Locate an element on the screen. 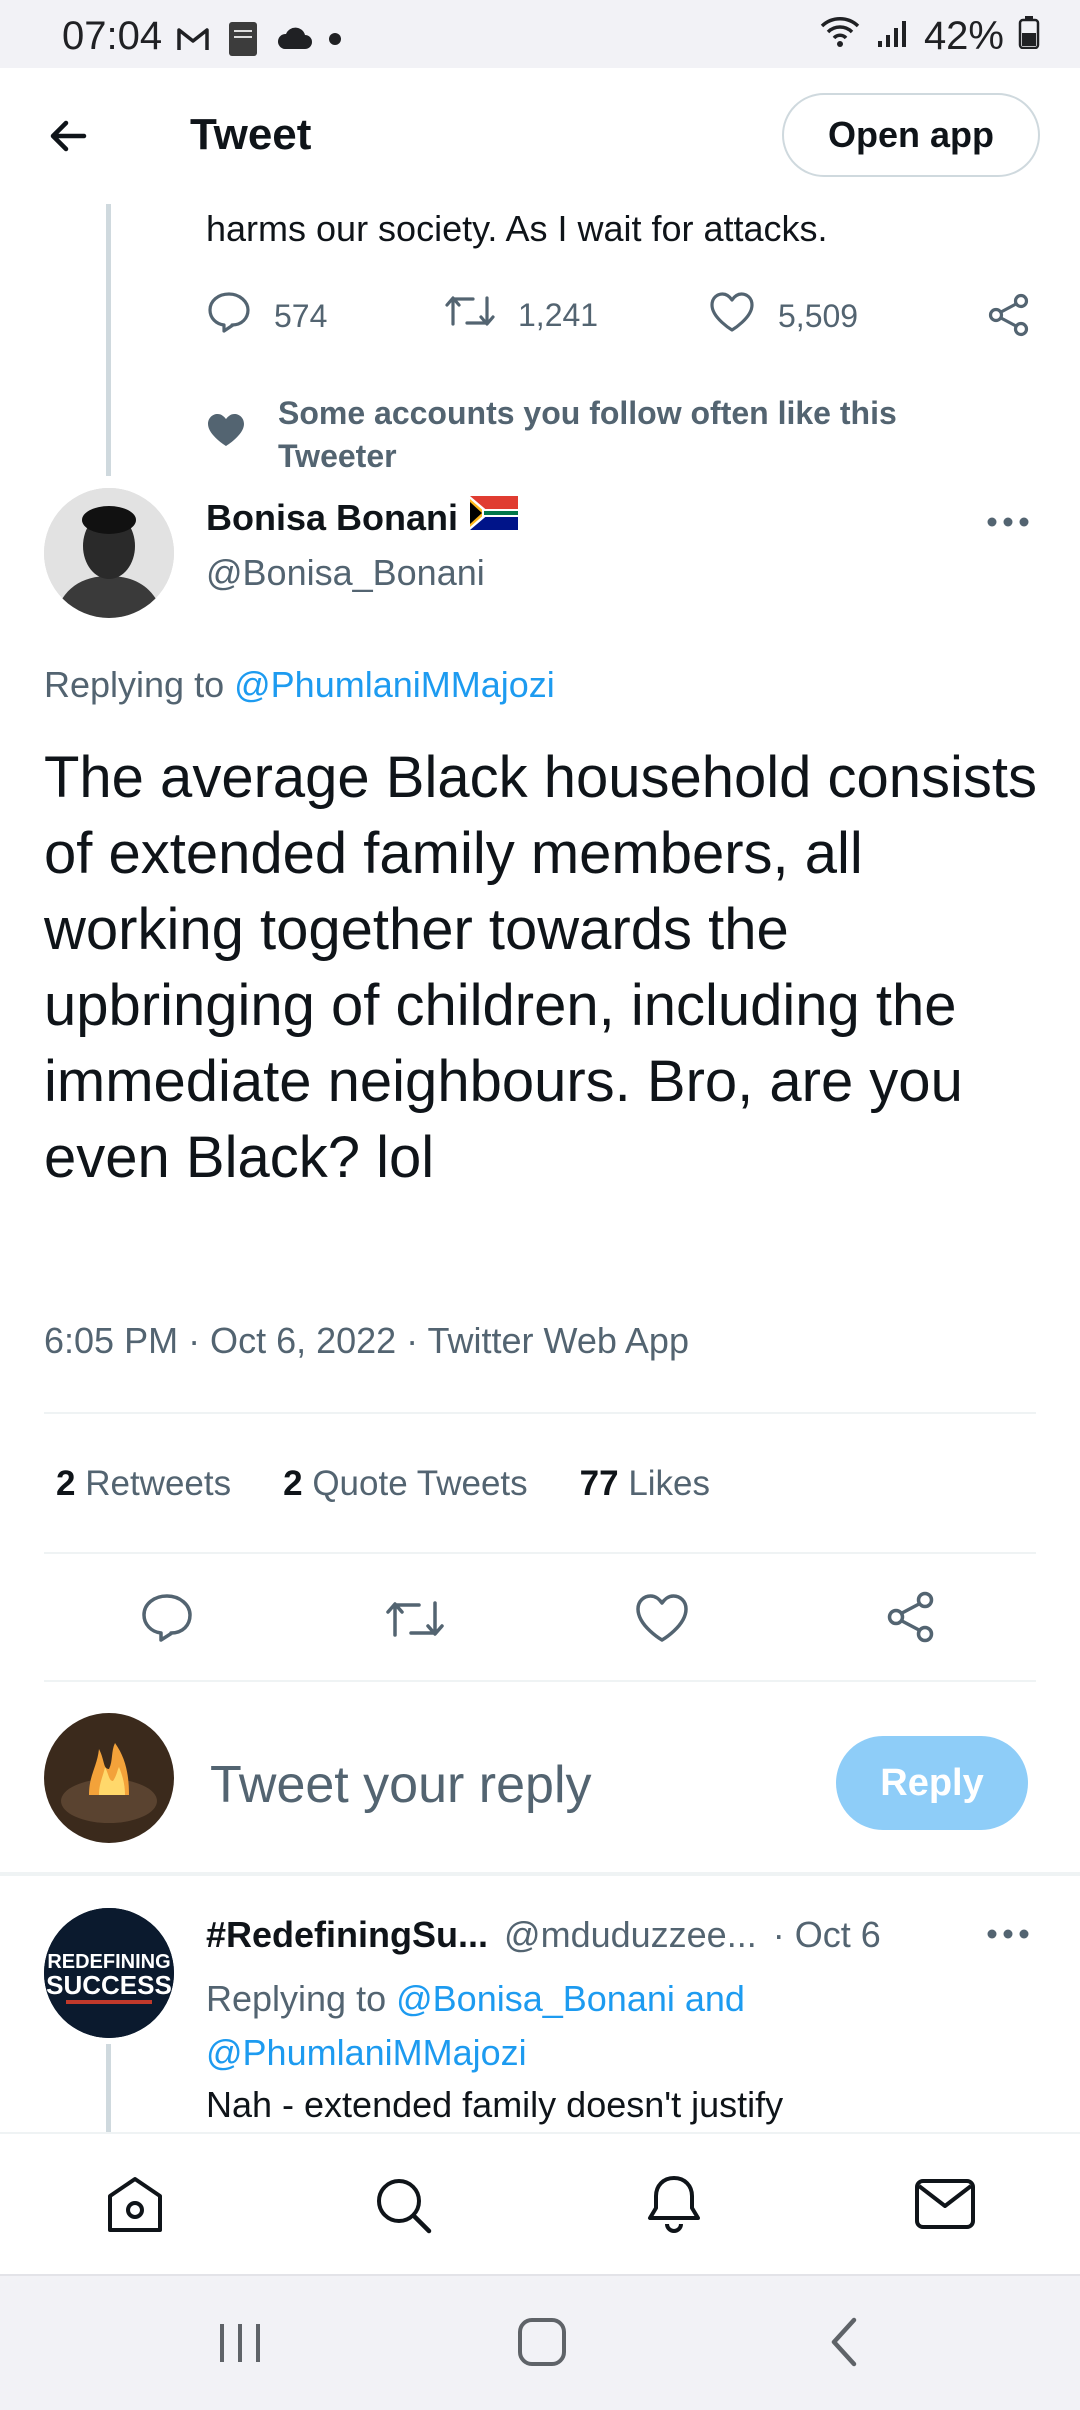  author-name-row: Bonisa Bonani is located at coordinates (362, 517).